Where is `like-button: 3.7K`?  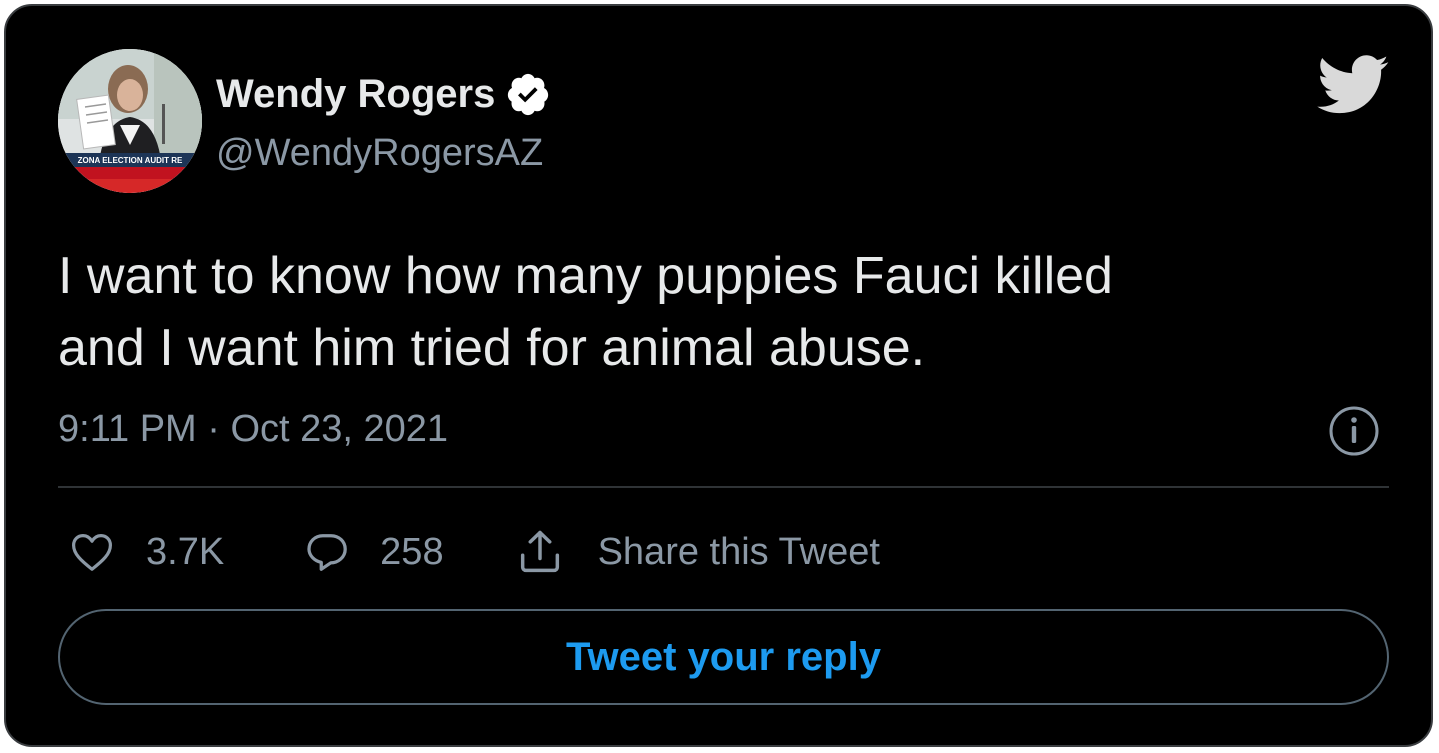
like-button: 3.7K is located at coordinates (146, 552).